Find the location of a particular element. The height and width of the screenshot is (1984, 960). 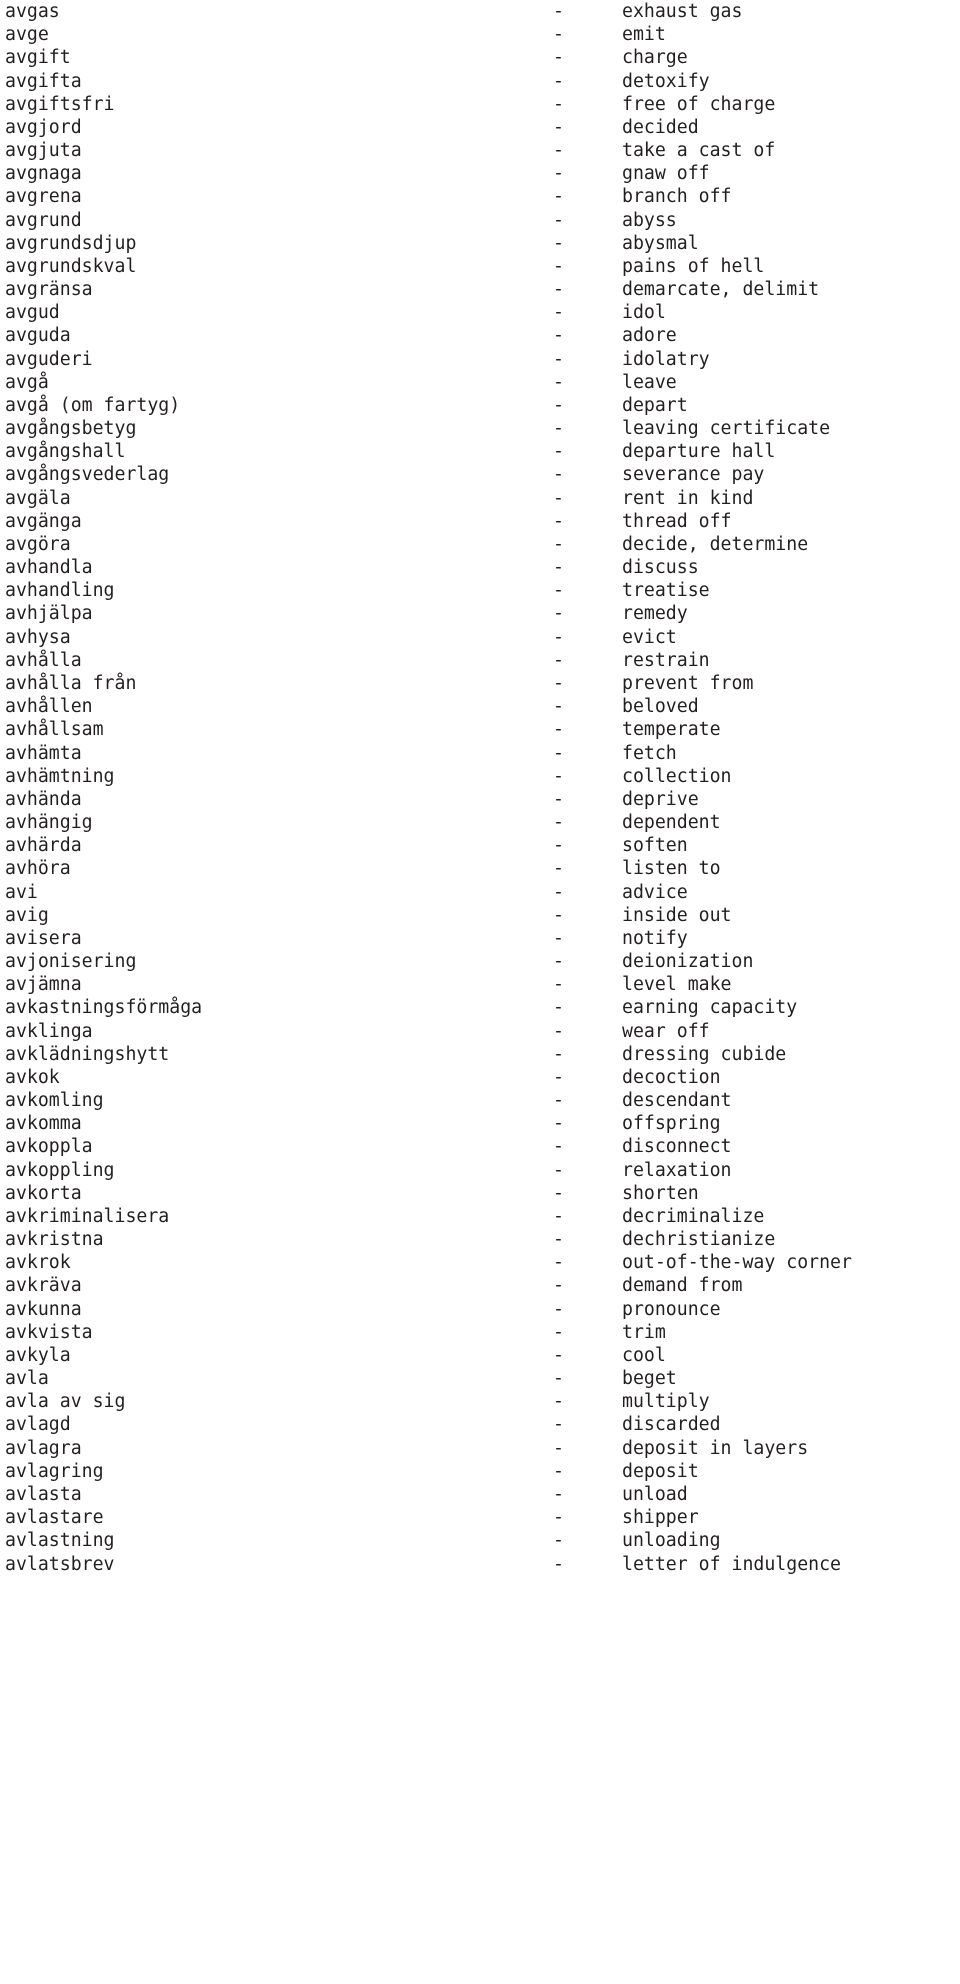

glossary-entry: avgångsbetyg - leaving certificate is located at coordinates (480, 428).